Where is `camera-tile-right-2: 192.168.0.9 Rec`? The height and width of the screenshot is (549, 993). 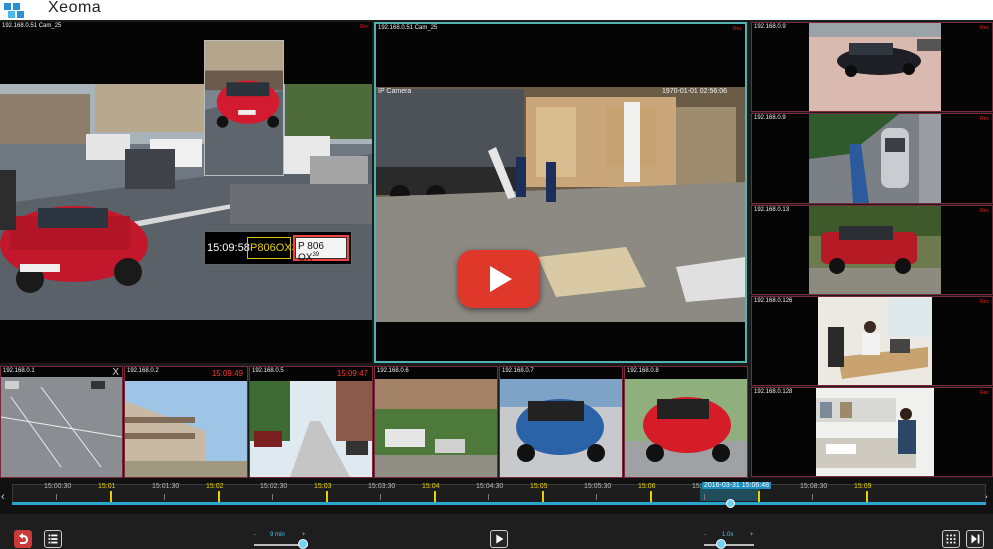
camera-tile-right-2: 192.168.0.9 Rec is located at coordinates (872, 158).